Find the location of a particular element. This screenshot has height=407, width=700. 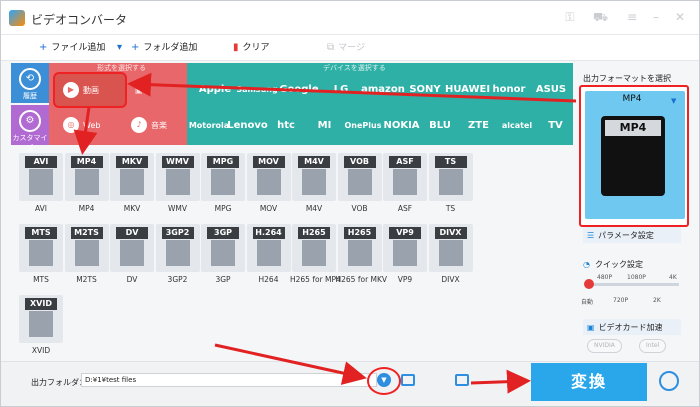

format-item: MTS MTS is located at coordinates (41, 257).